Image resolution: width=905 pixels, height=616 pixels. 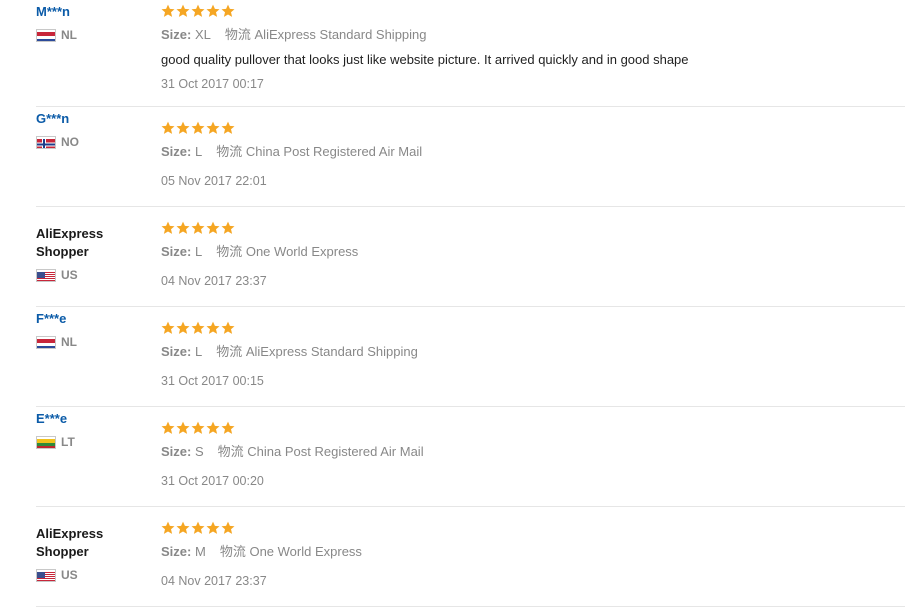 What do you see at coordinates (93, 442) in the screenshot?
I see `reviewer-country: LT` at bounding box center [93, 442].